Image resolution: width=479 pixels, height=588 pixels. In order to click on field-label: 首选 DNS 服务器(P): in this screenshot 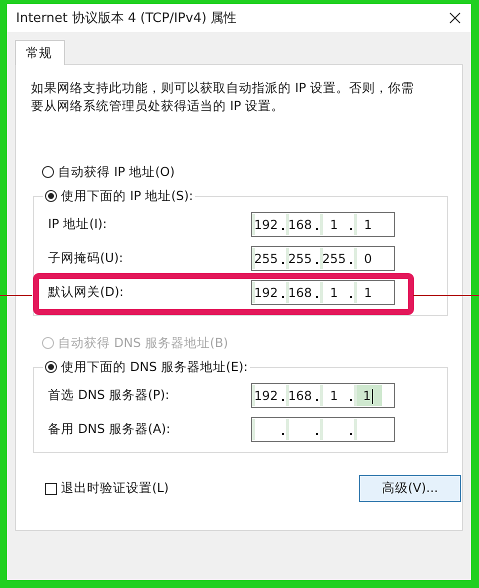, I will do `click(109, 395)`.